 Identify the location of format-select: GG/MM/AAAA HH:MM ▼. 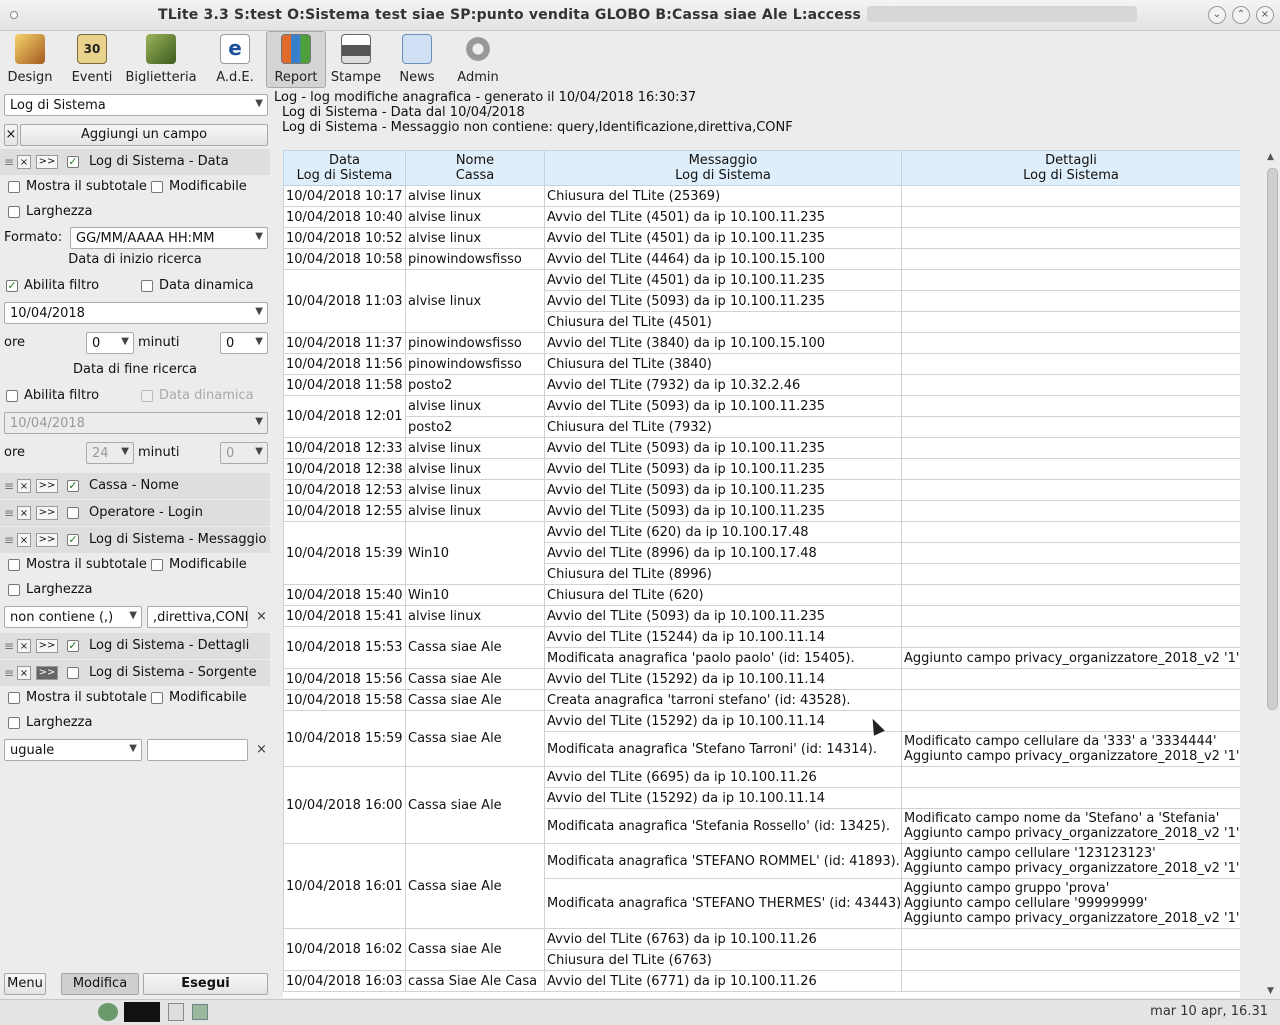
(169, 238).